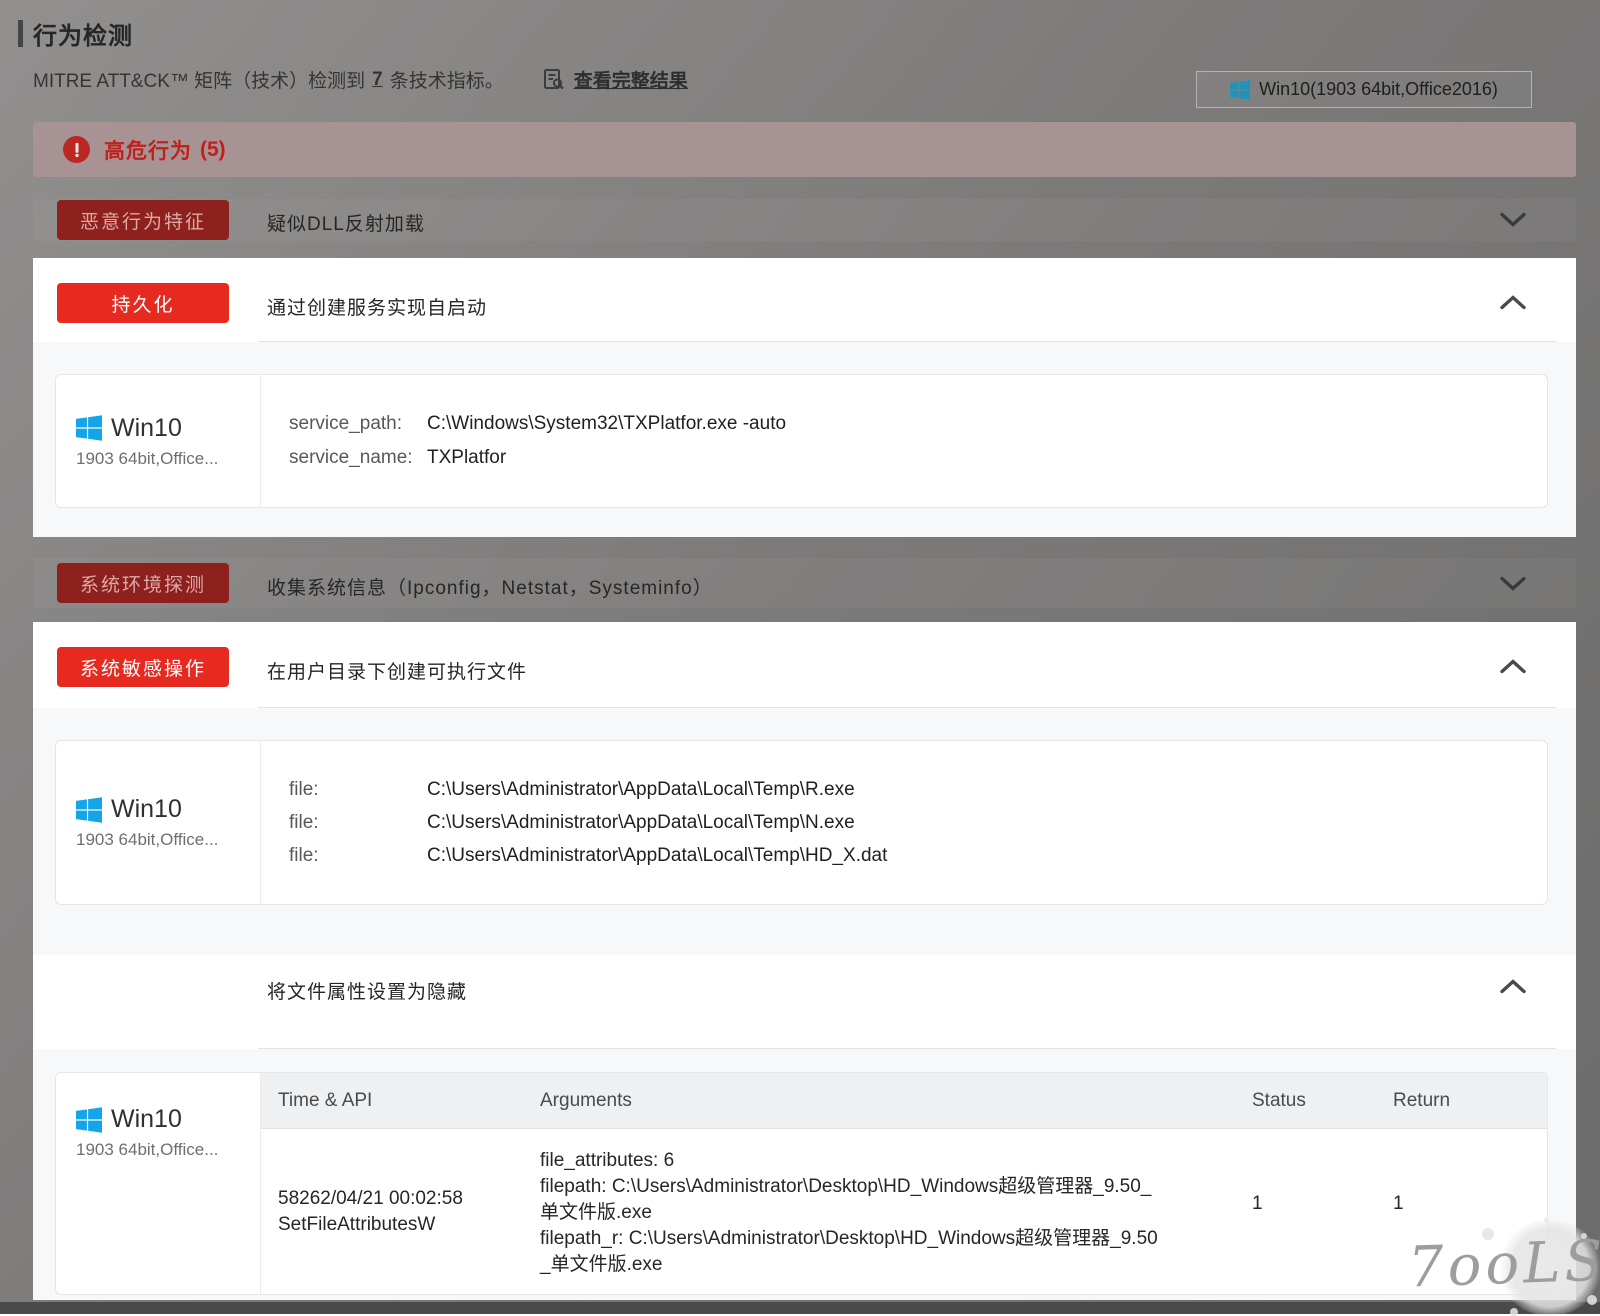 Image resolution: width=1600 pixels, height=1316 pixels. What do you see at coordinates (83, 36) in the screenshot?
I see `page-title: 行为检测` at bounding box center [83, 36].